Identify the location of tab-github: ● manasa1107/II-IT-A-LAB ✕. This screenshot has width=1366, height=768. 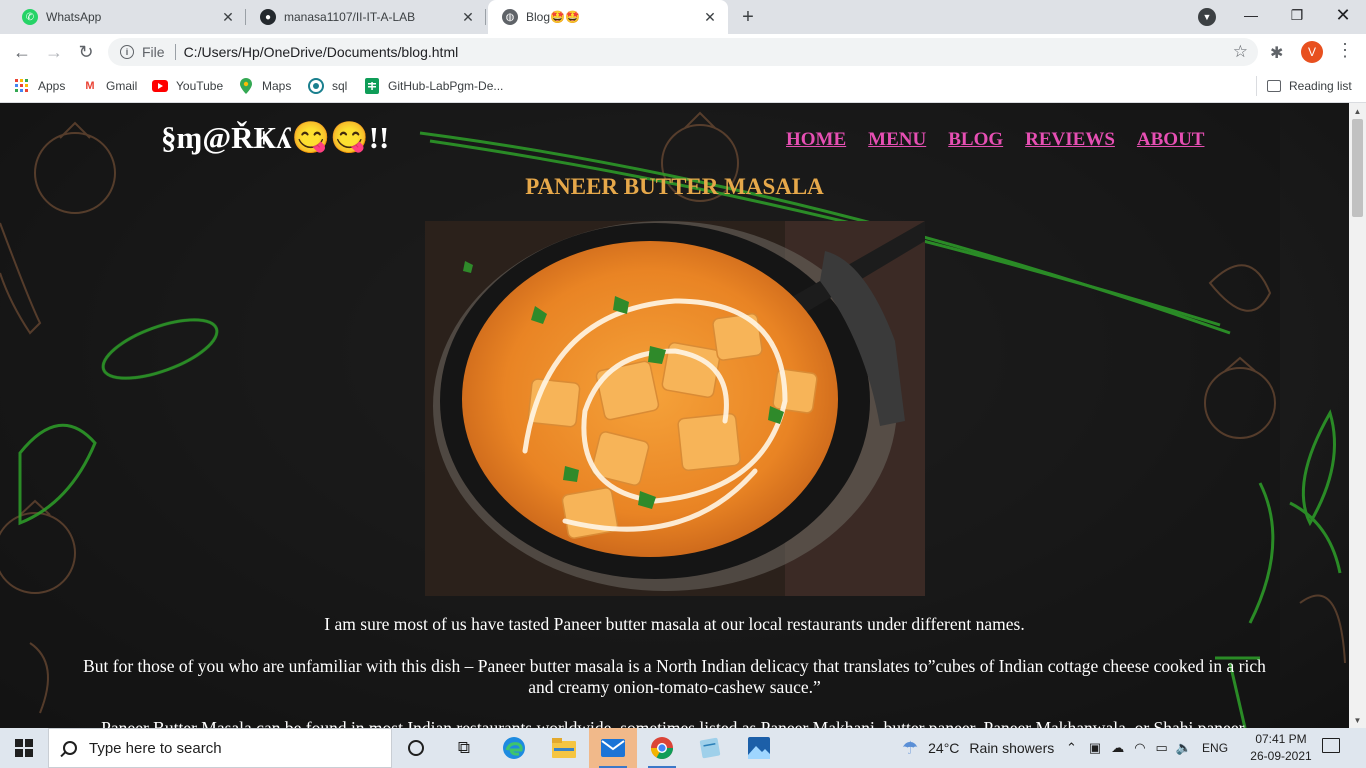
(366, 17).